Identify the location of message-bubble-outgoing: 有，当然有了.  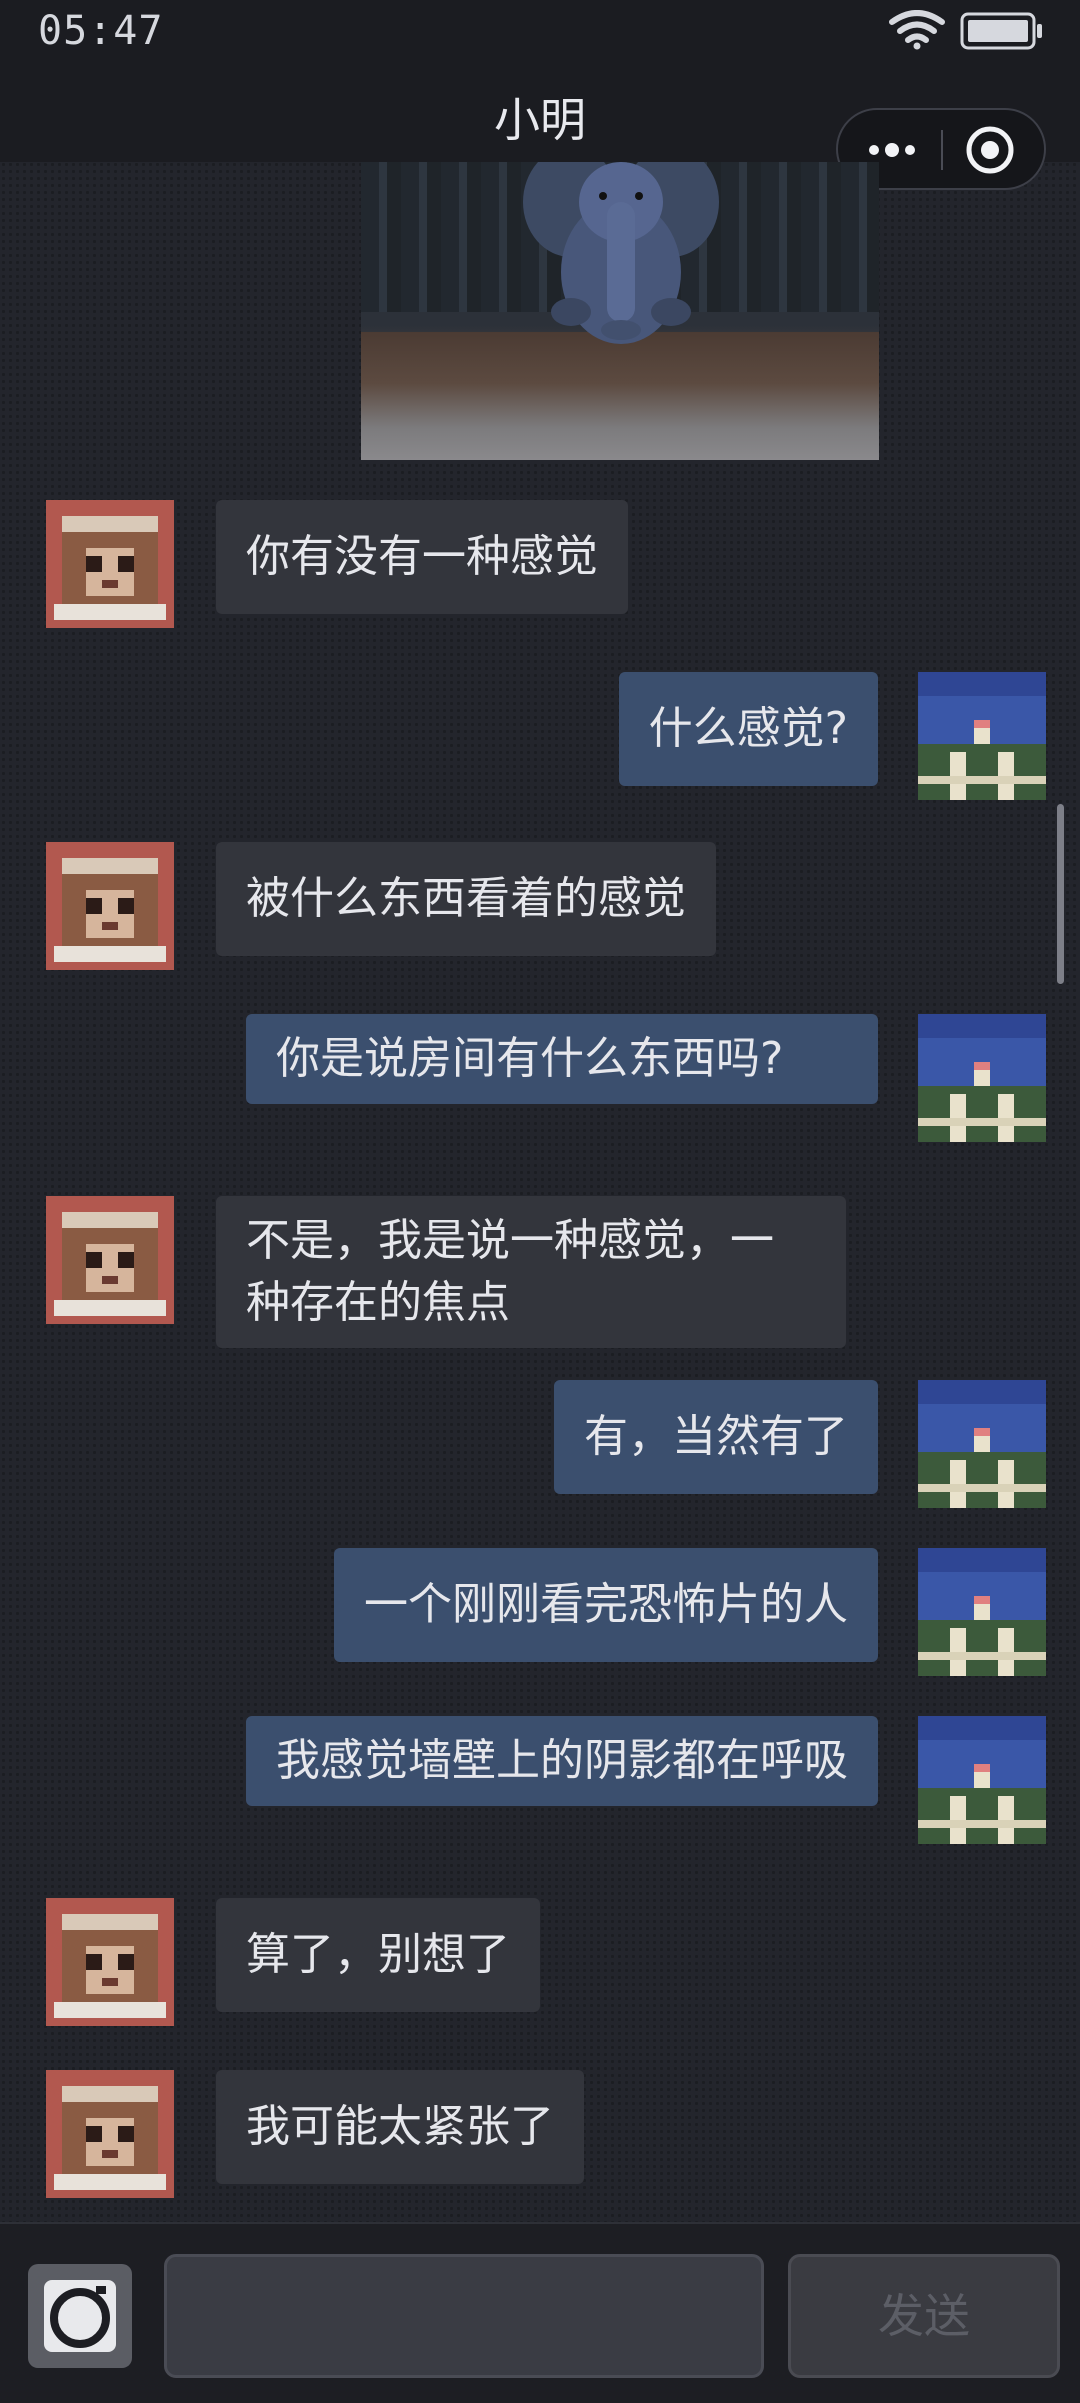
(716, 1437).